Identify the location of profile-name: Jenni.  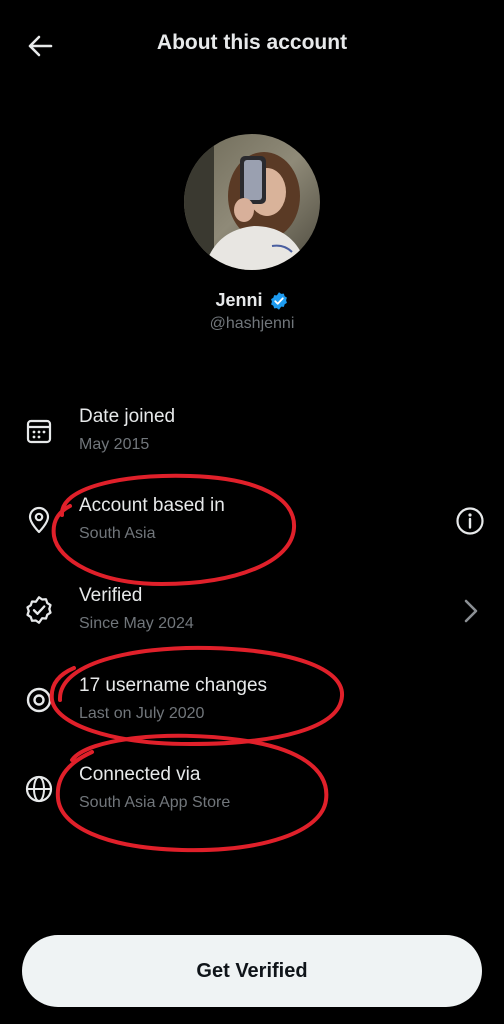
(239, 300).